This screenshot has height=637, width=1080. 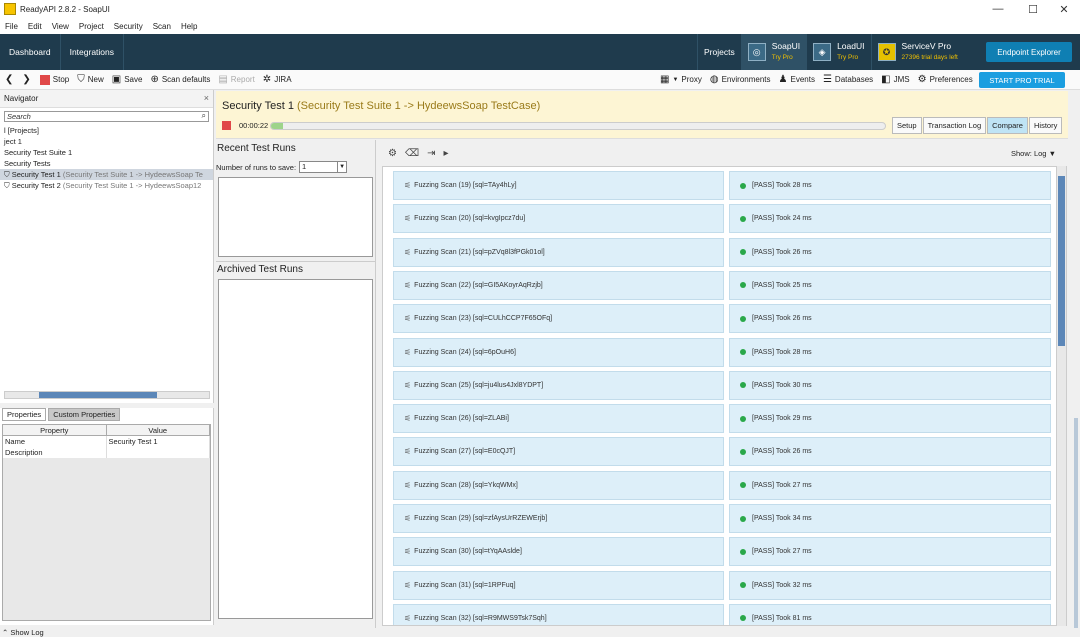 What do you see at coordinates (558, 385) in the screenshot?
I see `scan-cell: ⚟ Fuzzing Scan (25) [sql=ju4lus4Jxl8YDPT]` at bounding box center [558, 385].